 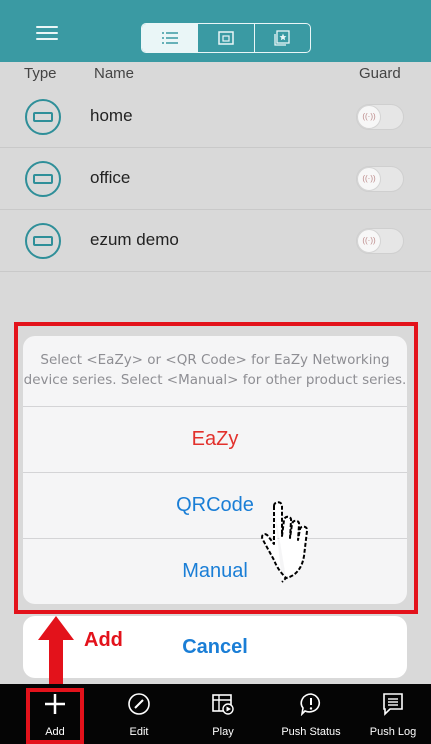 I want to click on edit-pencil-icon, so click(x=139, y=704).